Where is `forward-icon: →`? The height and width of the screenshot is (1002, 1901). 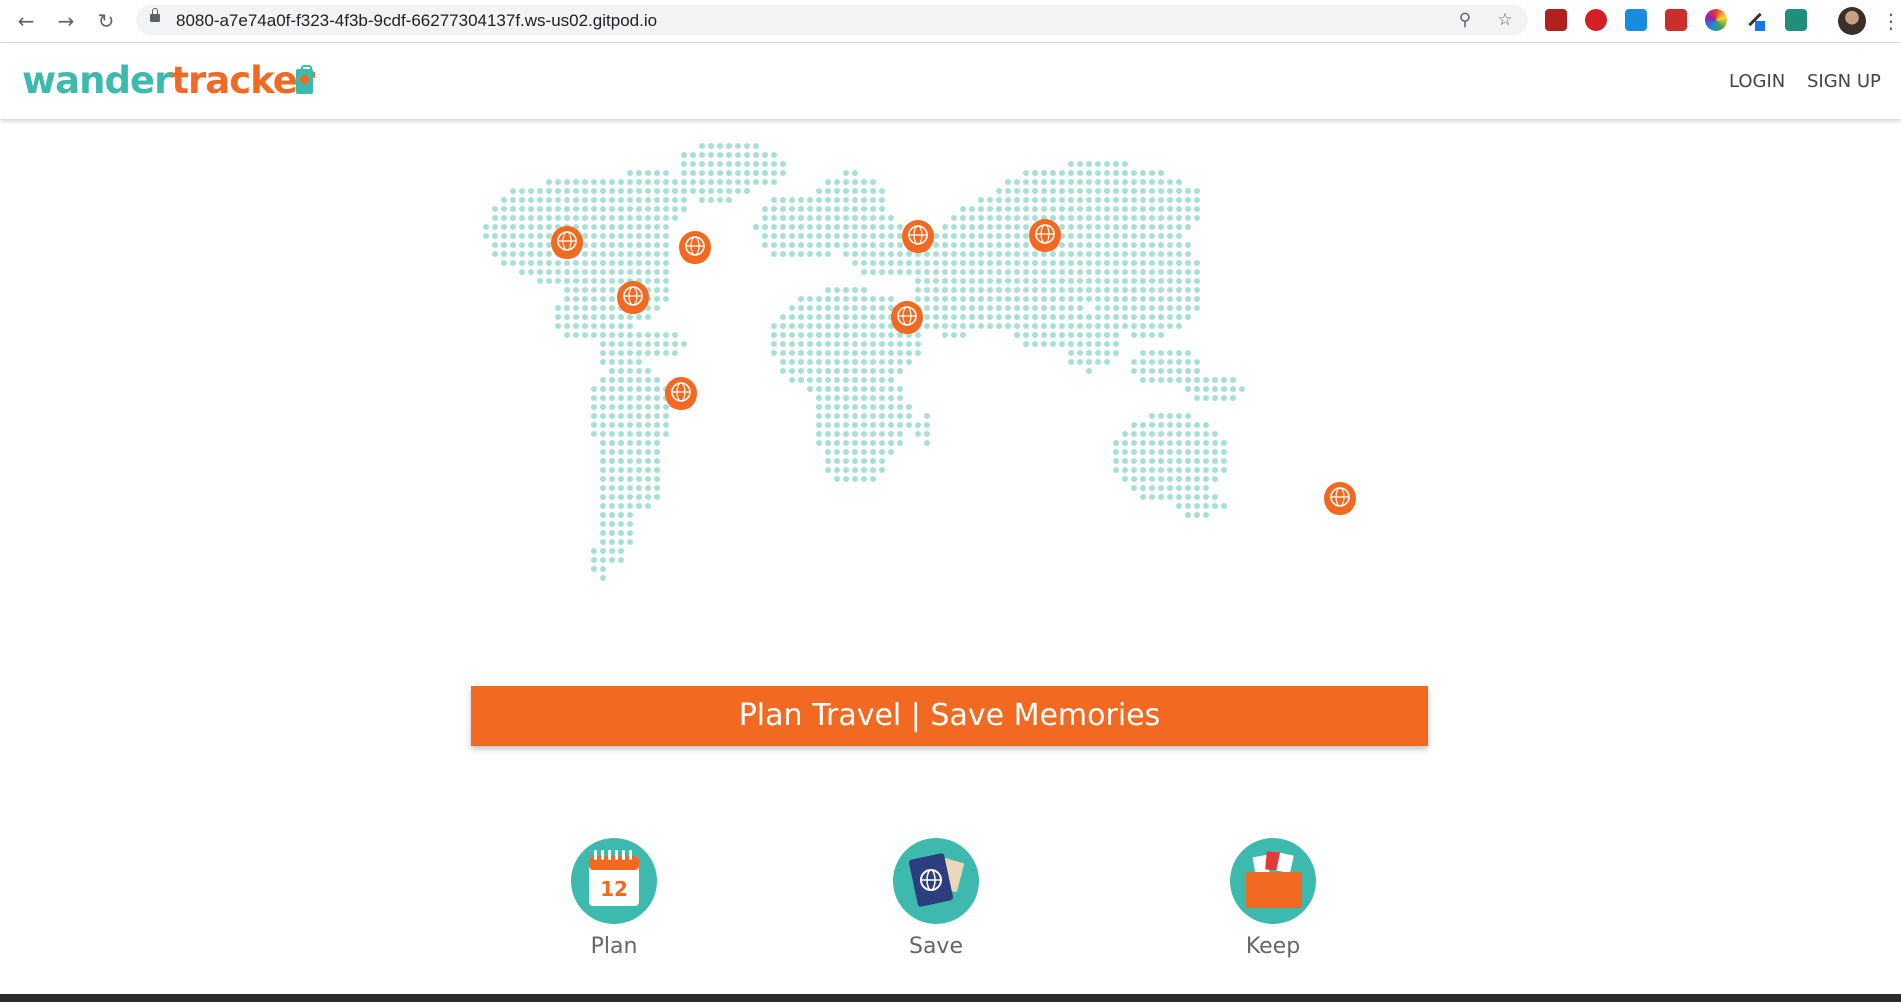 forward-icon: → is located at coordinates (66, 21).